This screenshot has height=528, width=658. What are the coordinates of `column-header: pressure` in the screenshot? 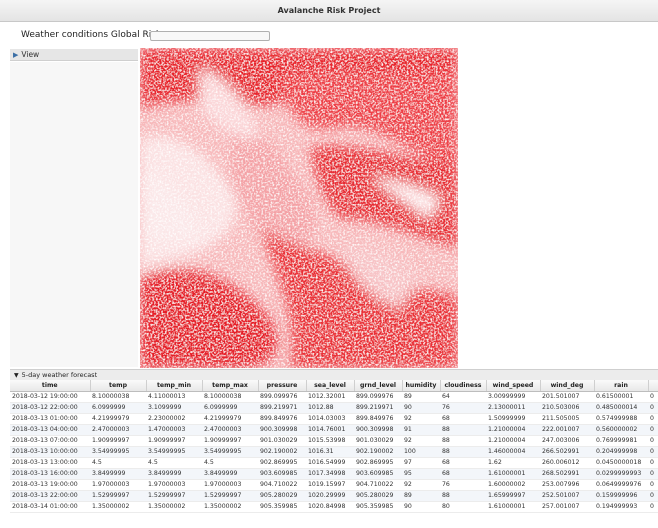 It's located at (282, 386).